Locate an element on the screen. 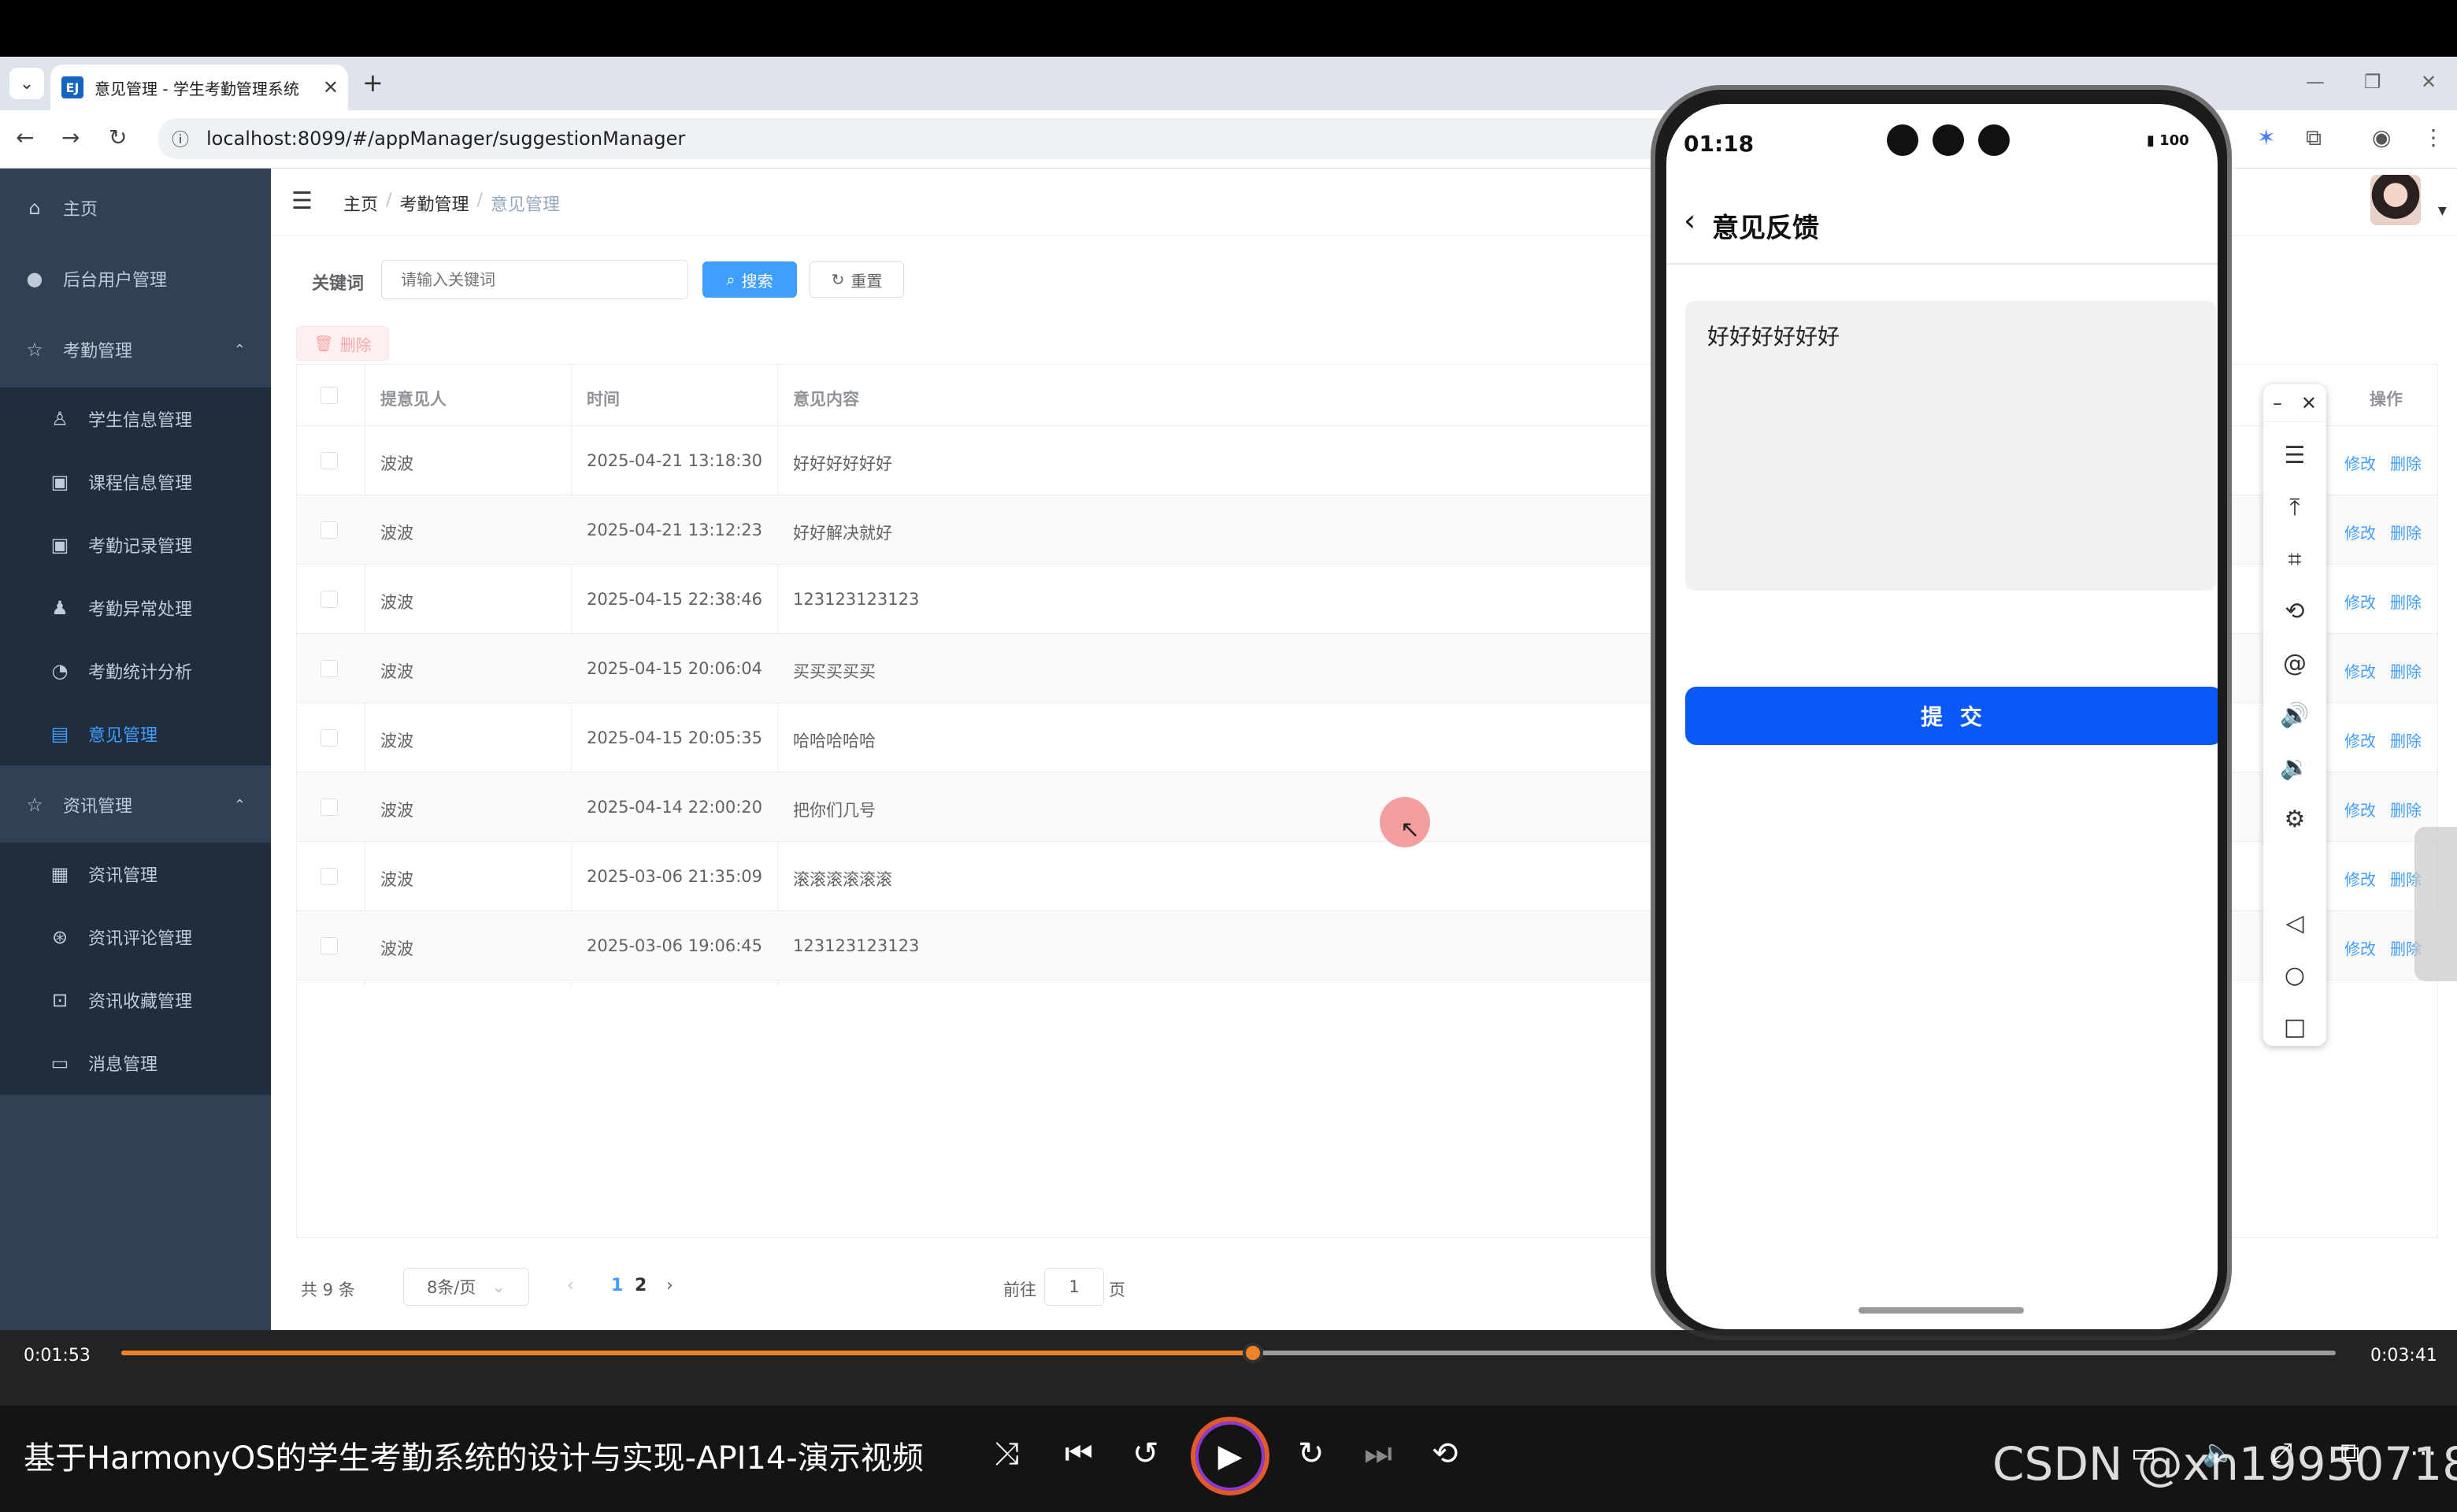 The height and width of the screenshot is (1512, 2457). sidebar-item-news-comments: ⊛ 资讯评论管理 is located at coordinates (135, 937).